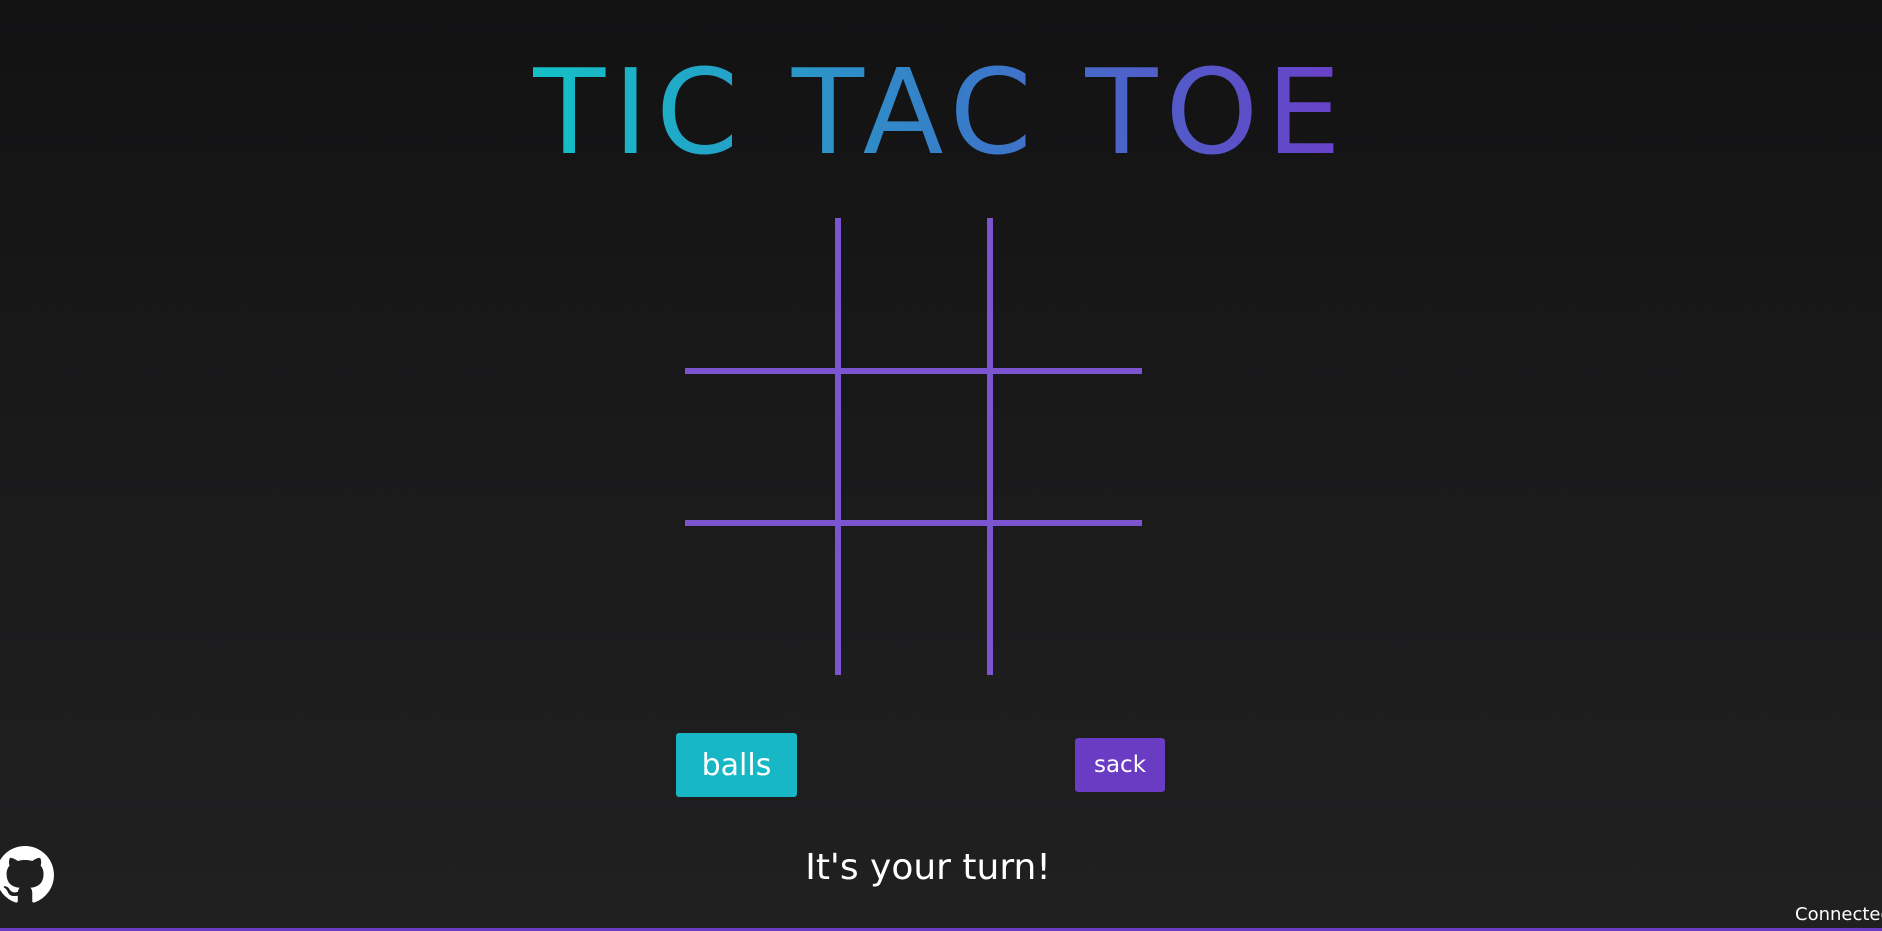  I want to click on connection-status: Connected, so click(1838, 914).